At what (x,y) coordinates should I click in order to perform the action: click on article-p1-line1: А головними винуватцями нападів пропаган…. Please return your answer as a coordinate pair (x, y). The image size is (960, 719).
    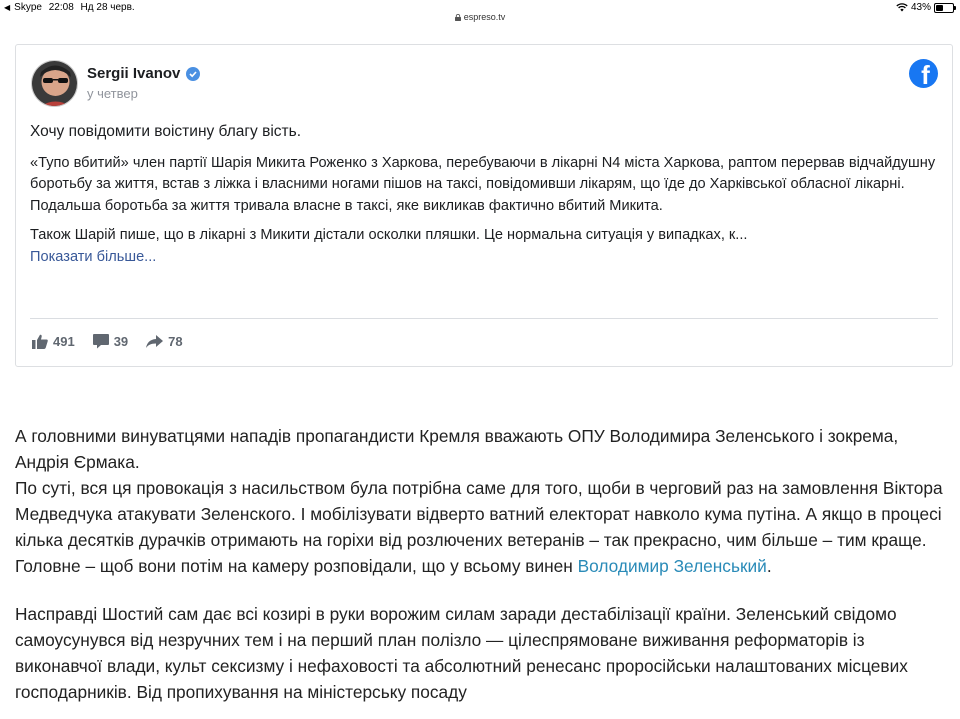
    Looking at the image, I should click on (457, 449).